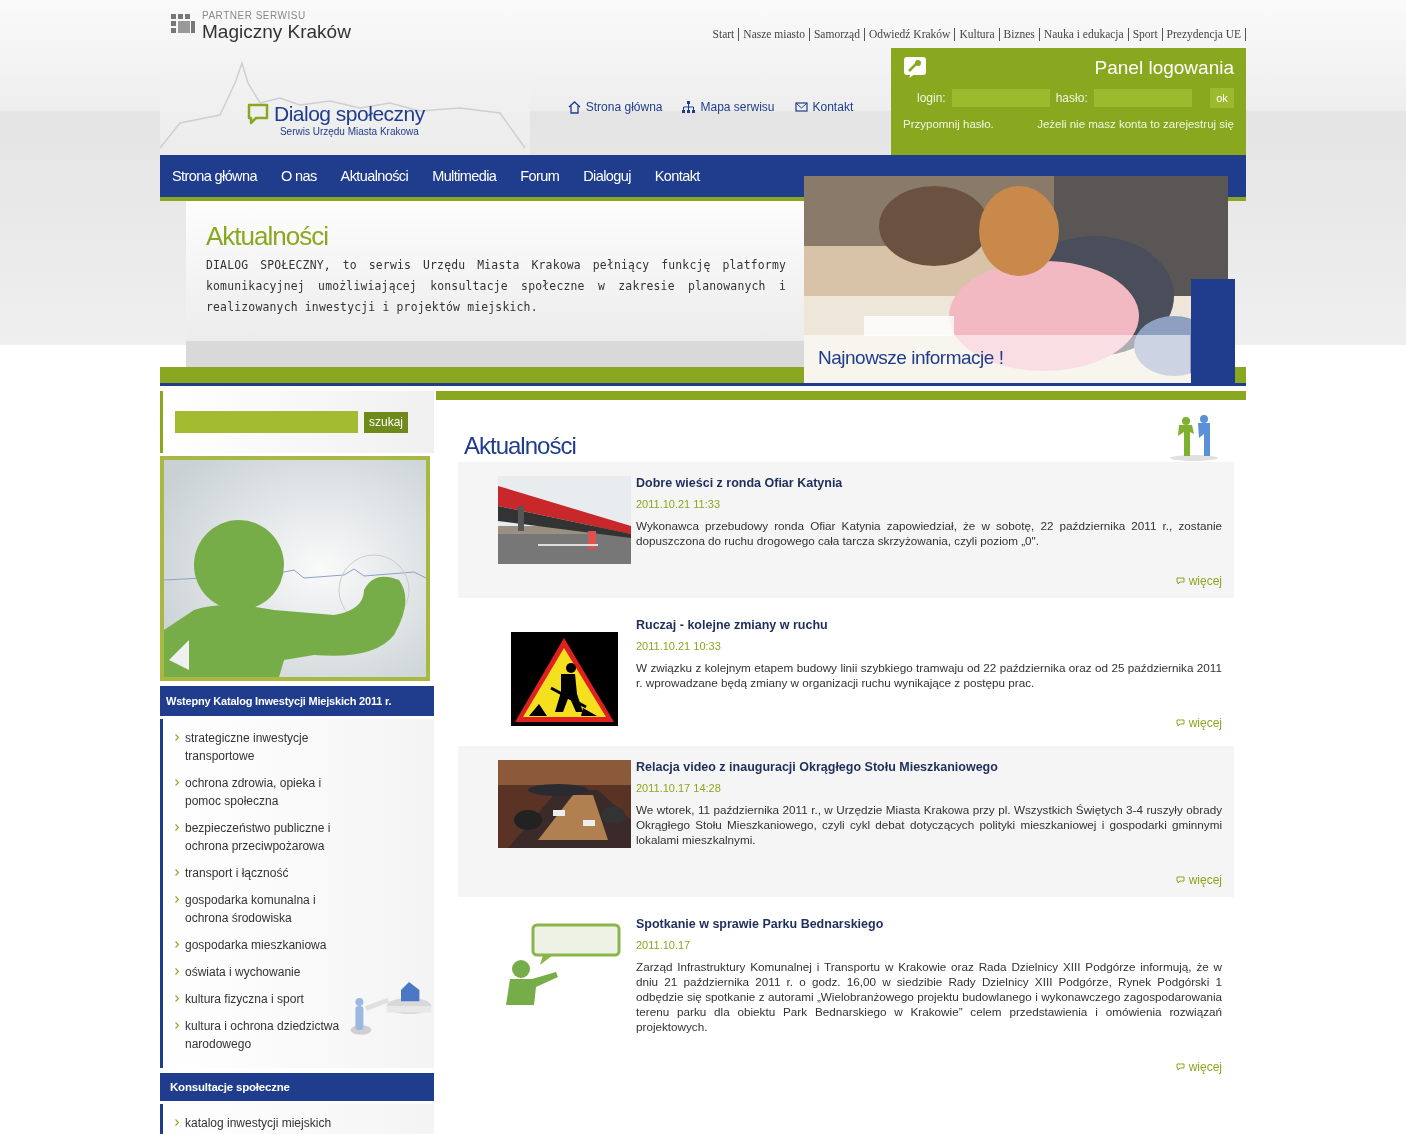 This screenshot has height=1134, width=1406. What do you see at coordinates (929, 675) in the screenshot?
I see `news-text: W związku z kolejnym etapem budowy linii szybkiego tramwaju od 22 października oraz od 25 października 2011 r. wprowadzane będą zmiany w organizacji ruchu wynikające z postępu prac.` at bounding box center [929, 675].